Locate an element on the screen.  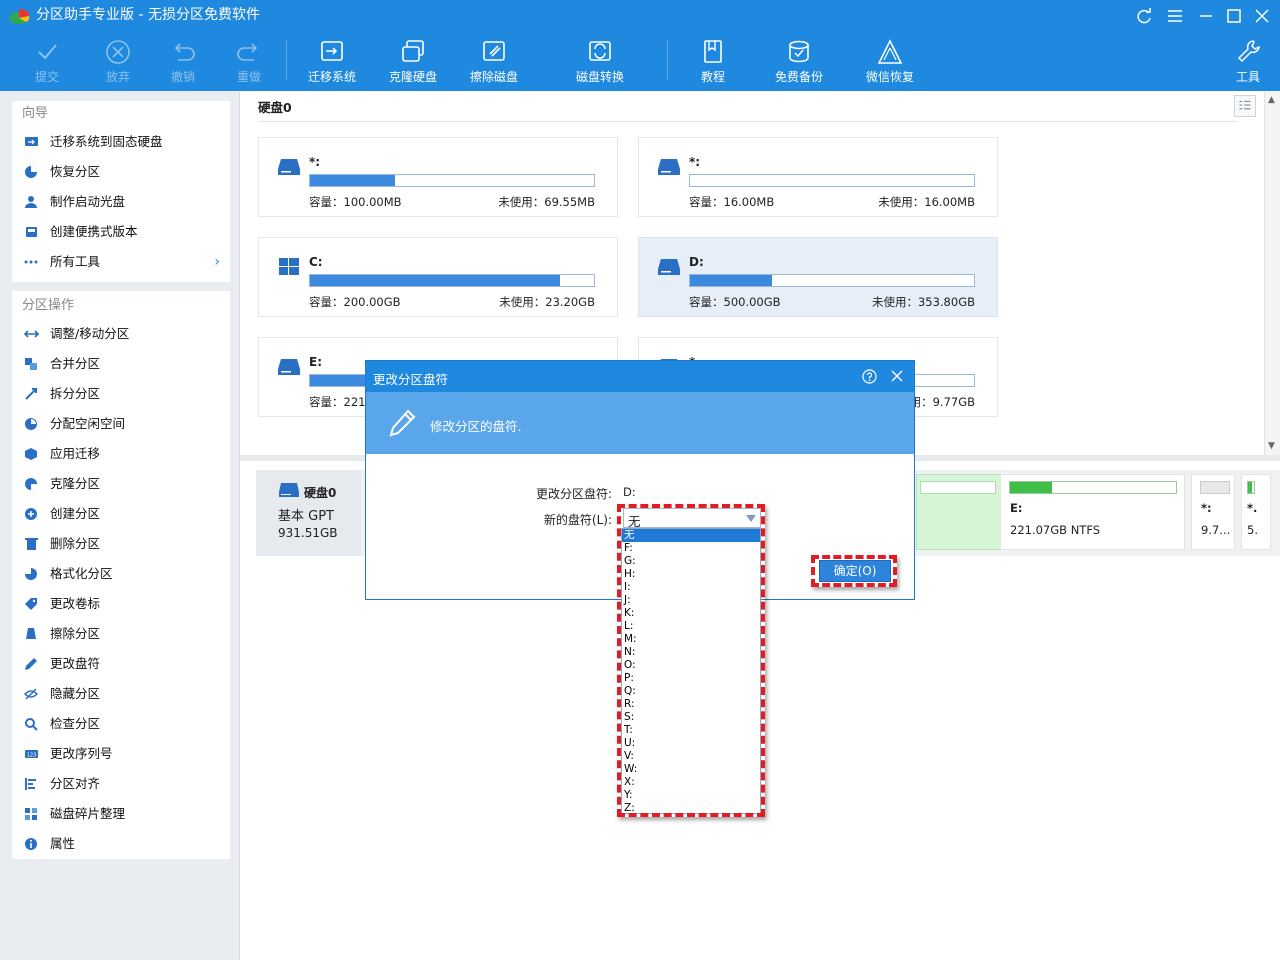
wipe-disk-label: 擦除磁盘 is located at coordinates (493, 77).